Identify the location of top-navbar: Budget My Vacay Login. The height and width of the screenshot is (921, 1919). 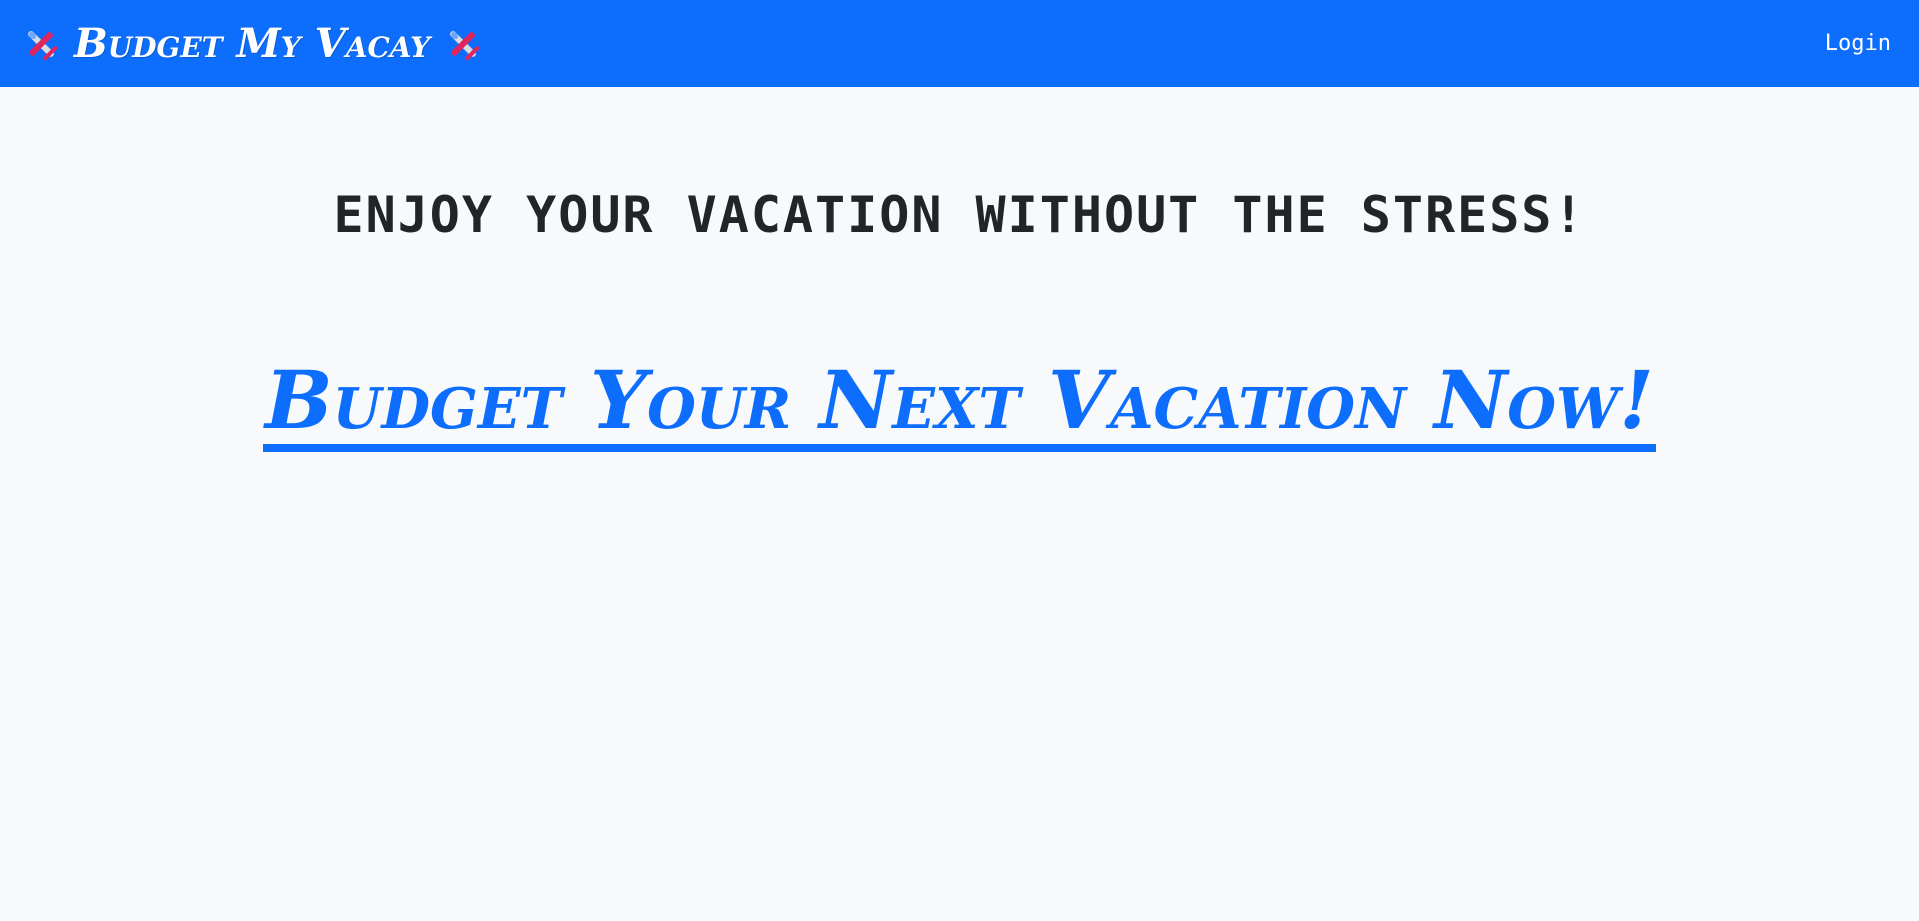
(959, 43).